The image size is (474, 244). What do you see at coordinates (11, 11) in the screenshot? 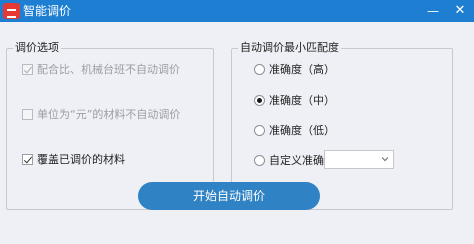
I see `app-logo-icon` at bounding box center [11, 11].